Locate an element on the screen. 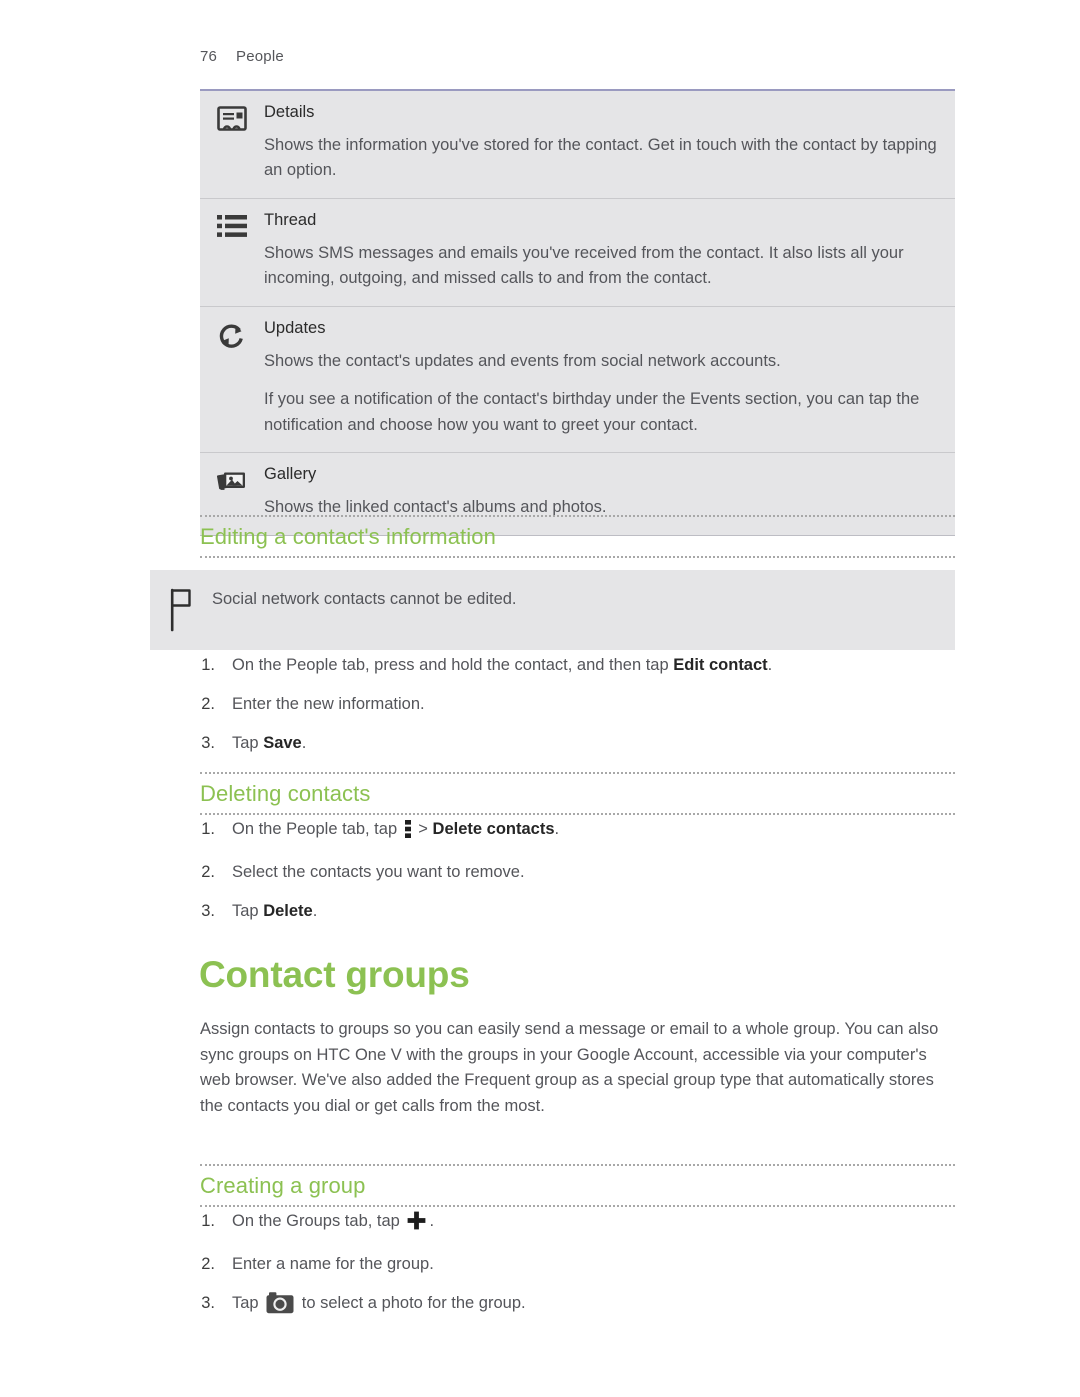 The height and width of the screenshot is (1397, 1080). step-text: Tap to select a photo for the group. is located at coordinates (596, 1306).